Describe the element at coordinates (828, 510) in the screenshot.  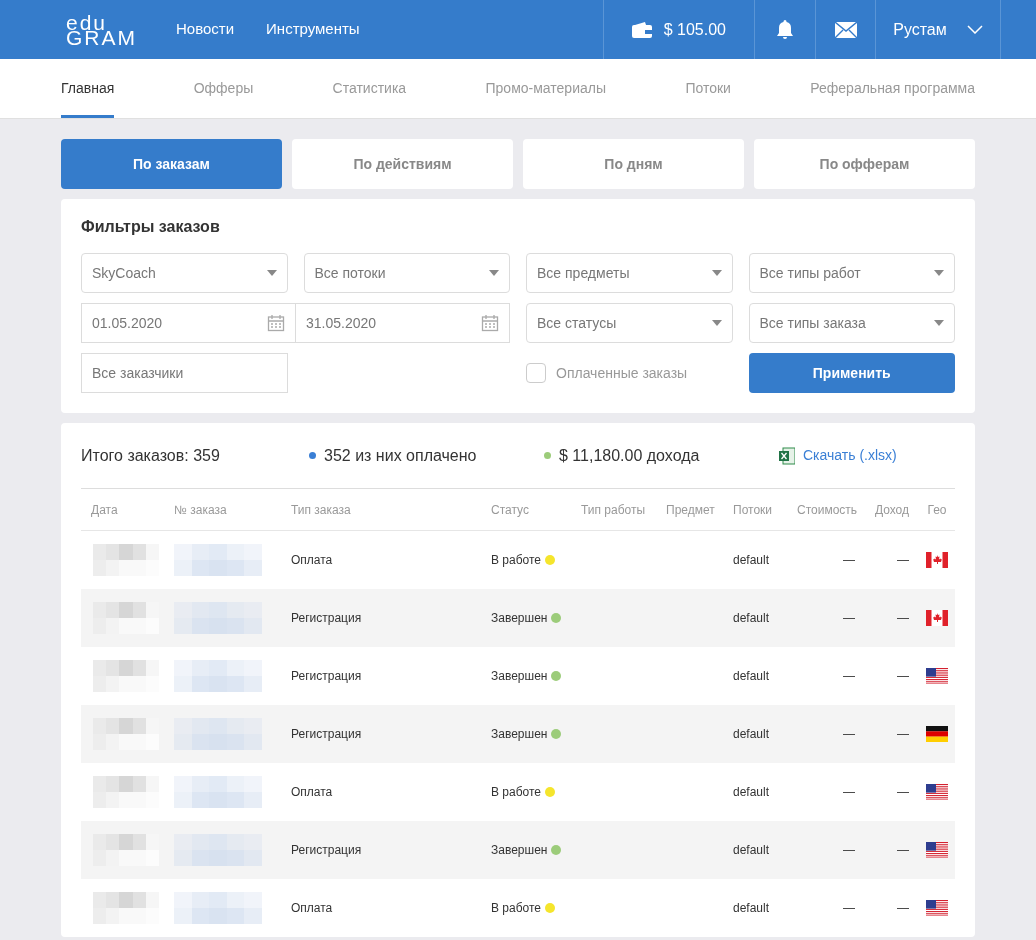
I see `column-header: Стоимость` at that location.